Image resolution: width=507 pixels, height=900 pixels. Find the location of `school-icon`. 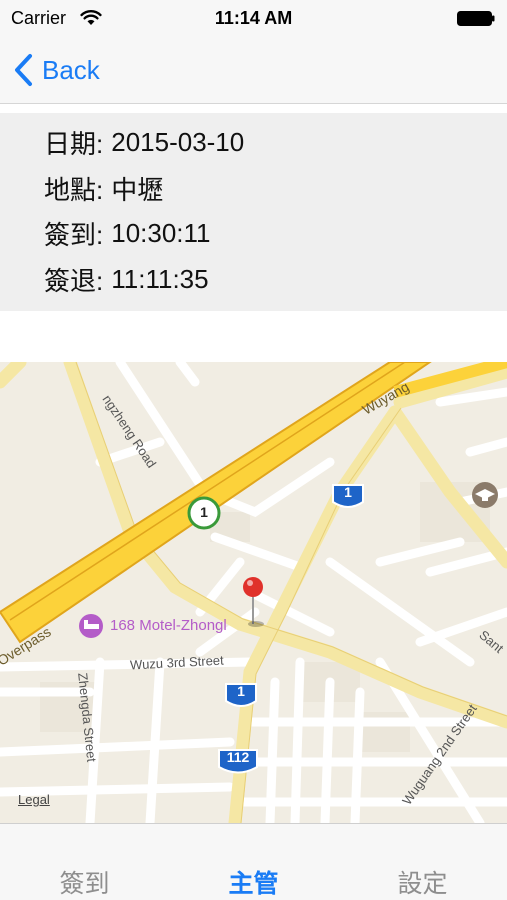

school-icon is located at coordinates (485, 495).